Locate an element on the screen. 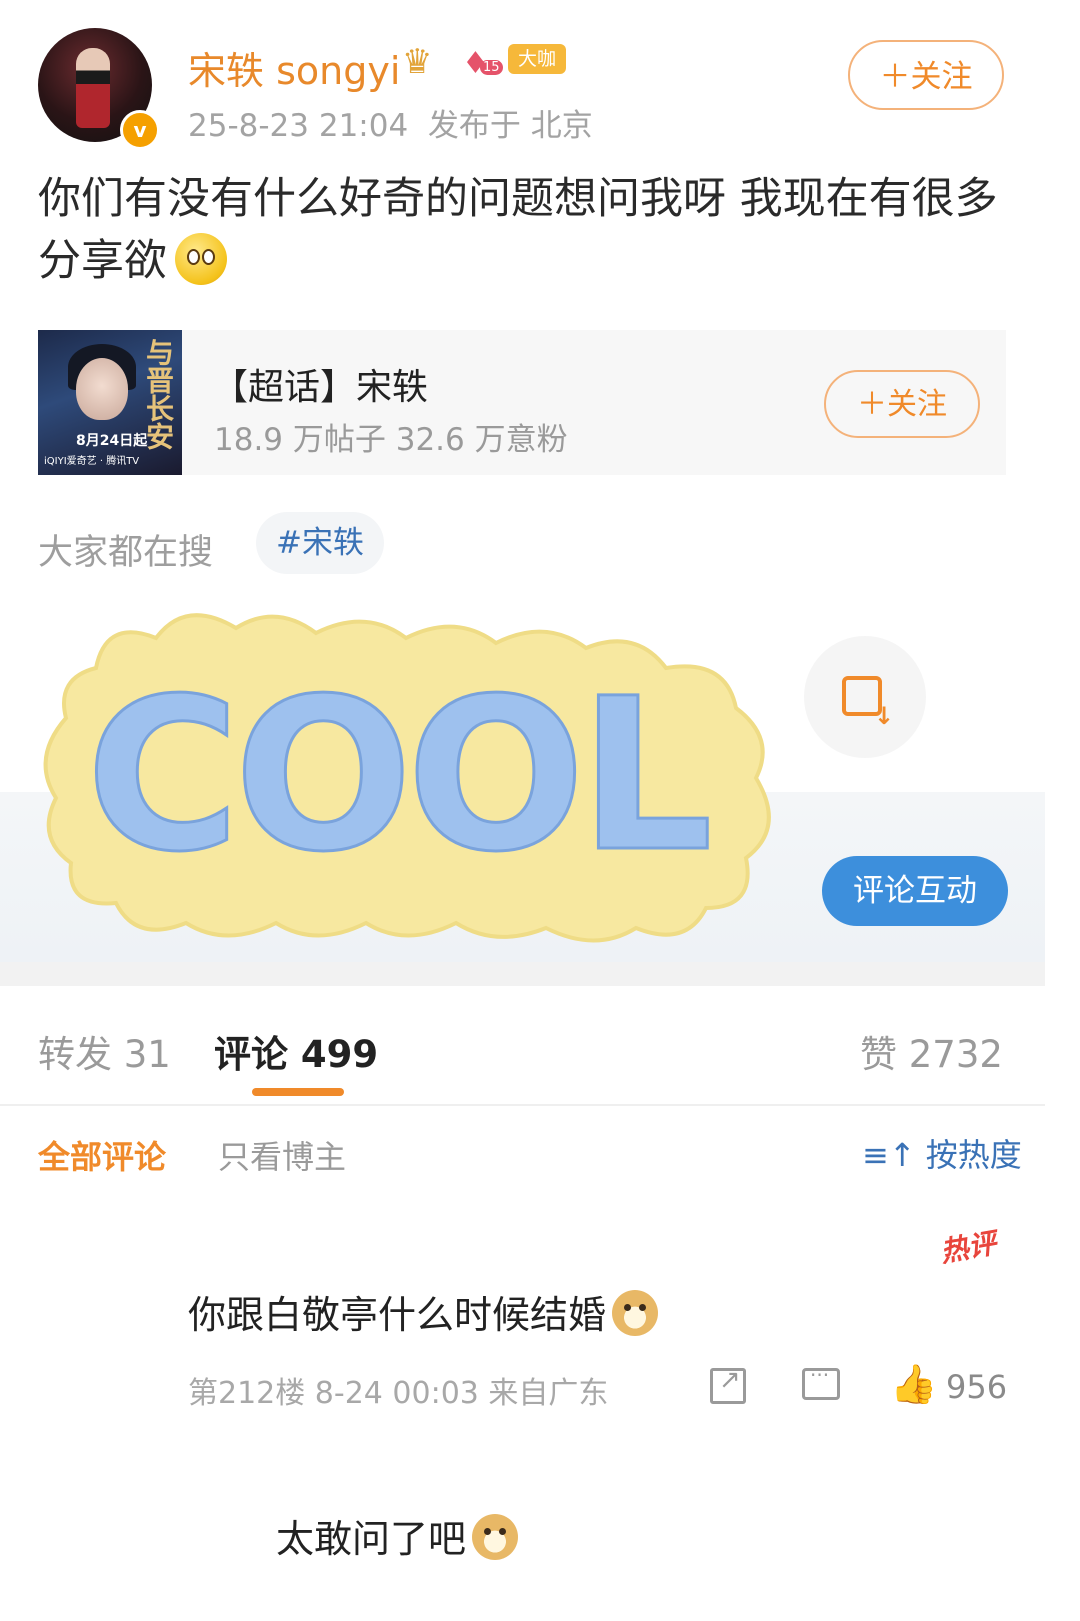 This screenshot has height=1621, width=1080. gem-level: 15 is located at coordinates (491, 67).